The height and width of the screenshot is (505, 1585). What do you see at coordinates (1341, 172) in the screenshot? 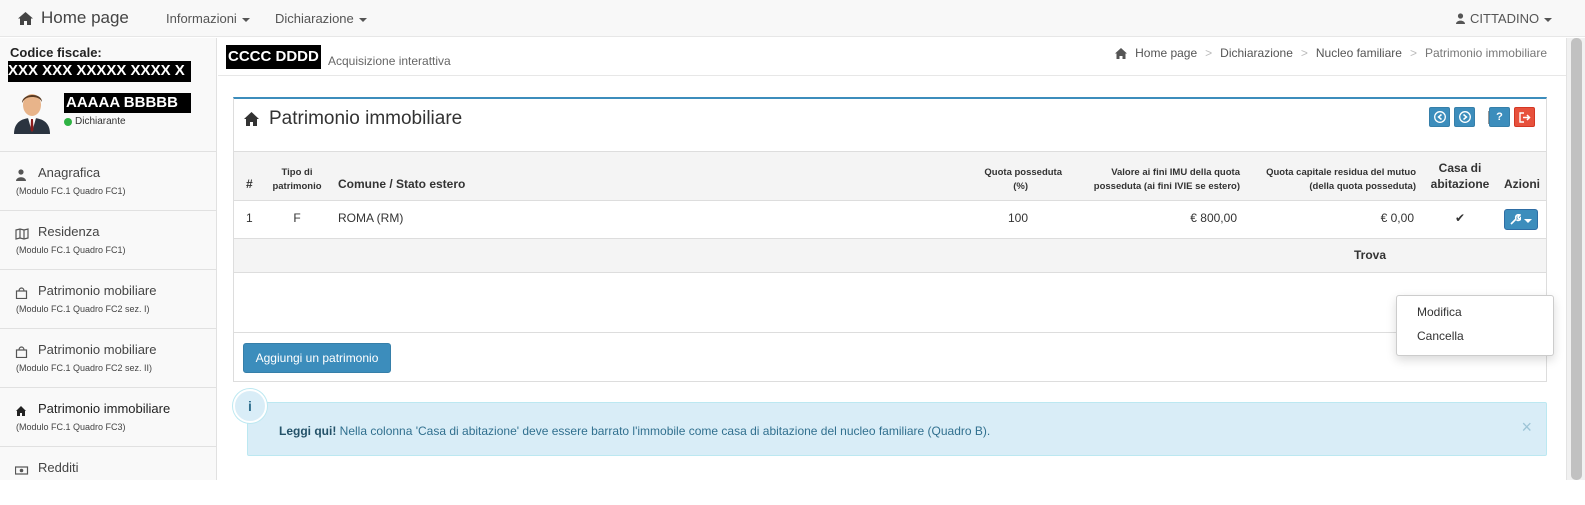
I see `col-mutuo-line1: Quota capitale residua del mutuo` at bounding box center [1341, 172].